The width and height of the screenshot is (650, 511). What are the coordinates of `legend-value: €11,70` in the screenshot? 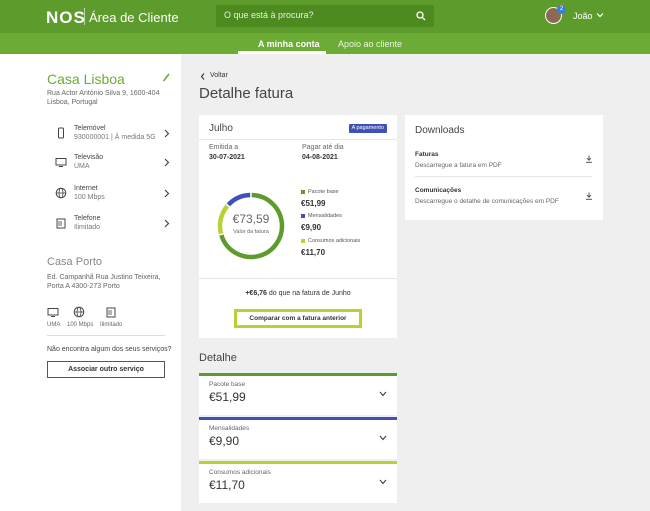 It's located at (313, 252).